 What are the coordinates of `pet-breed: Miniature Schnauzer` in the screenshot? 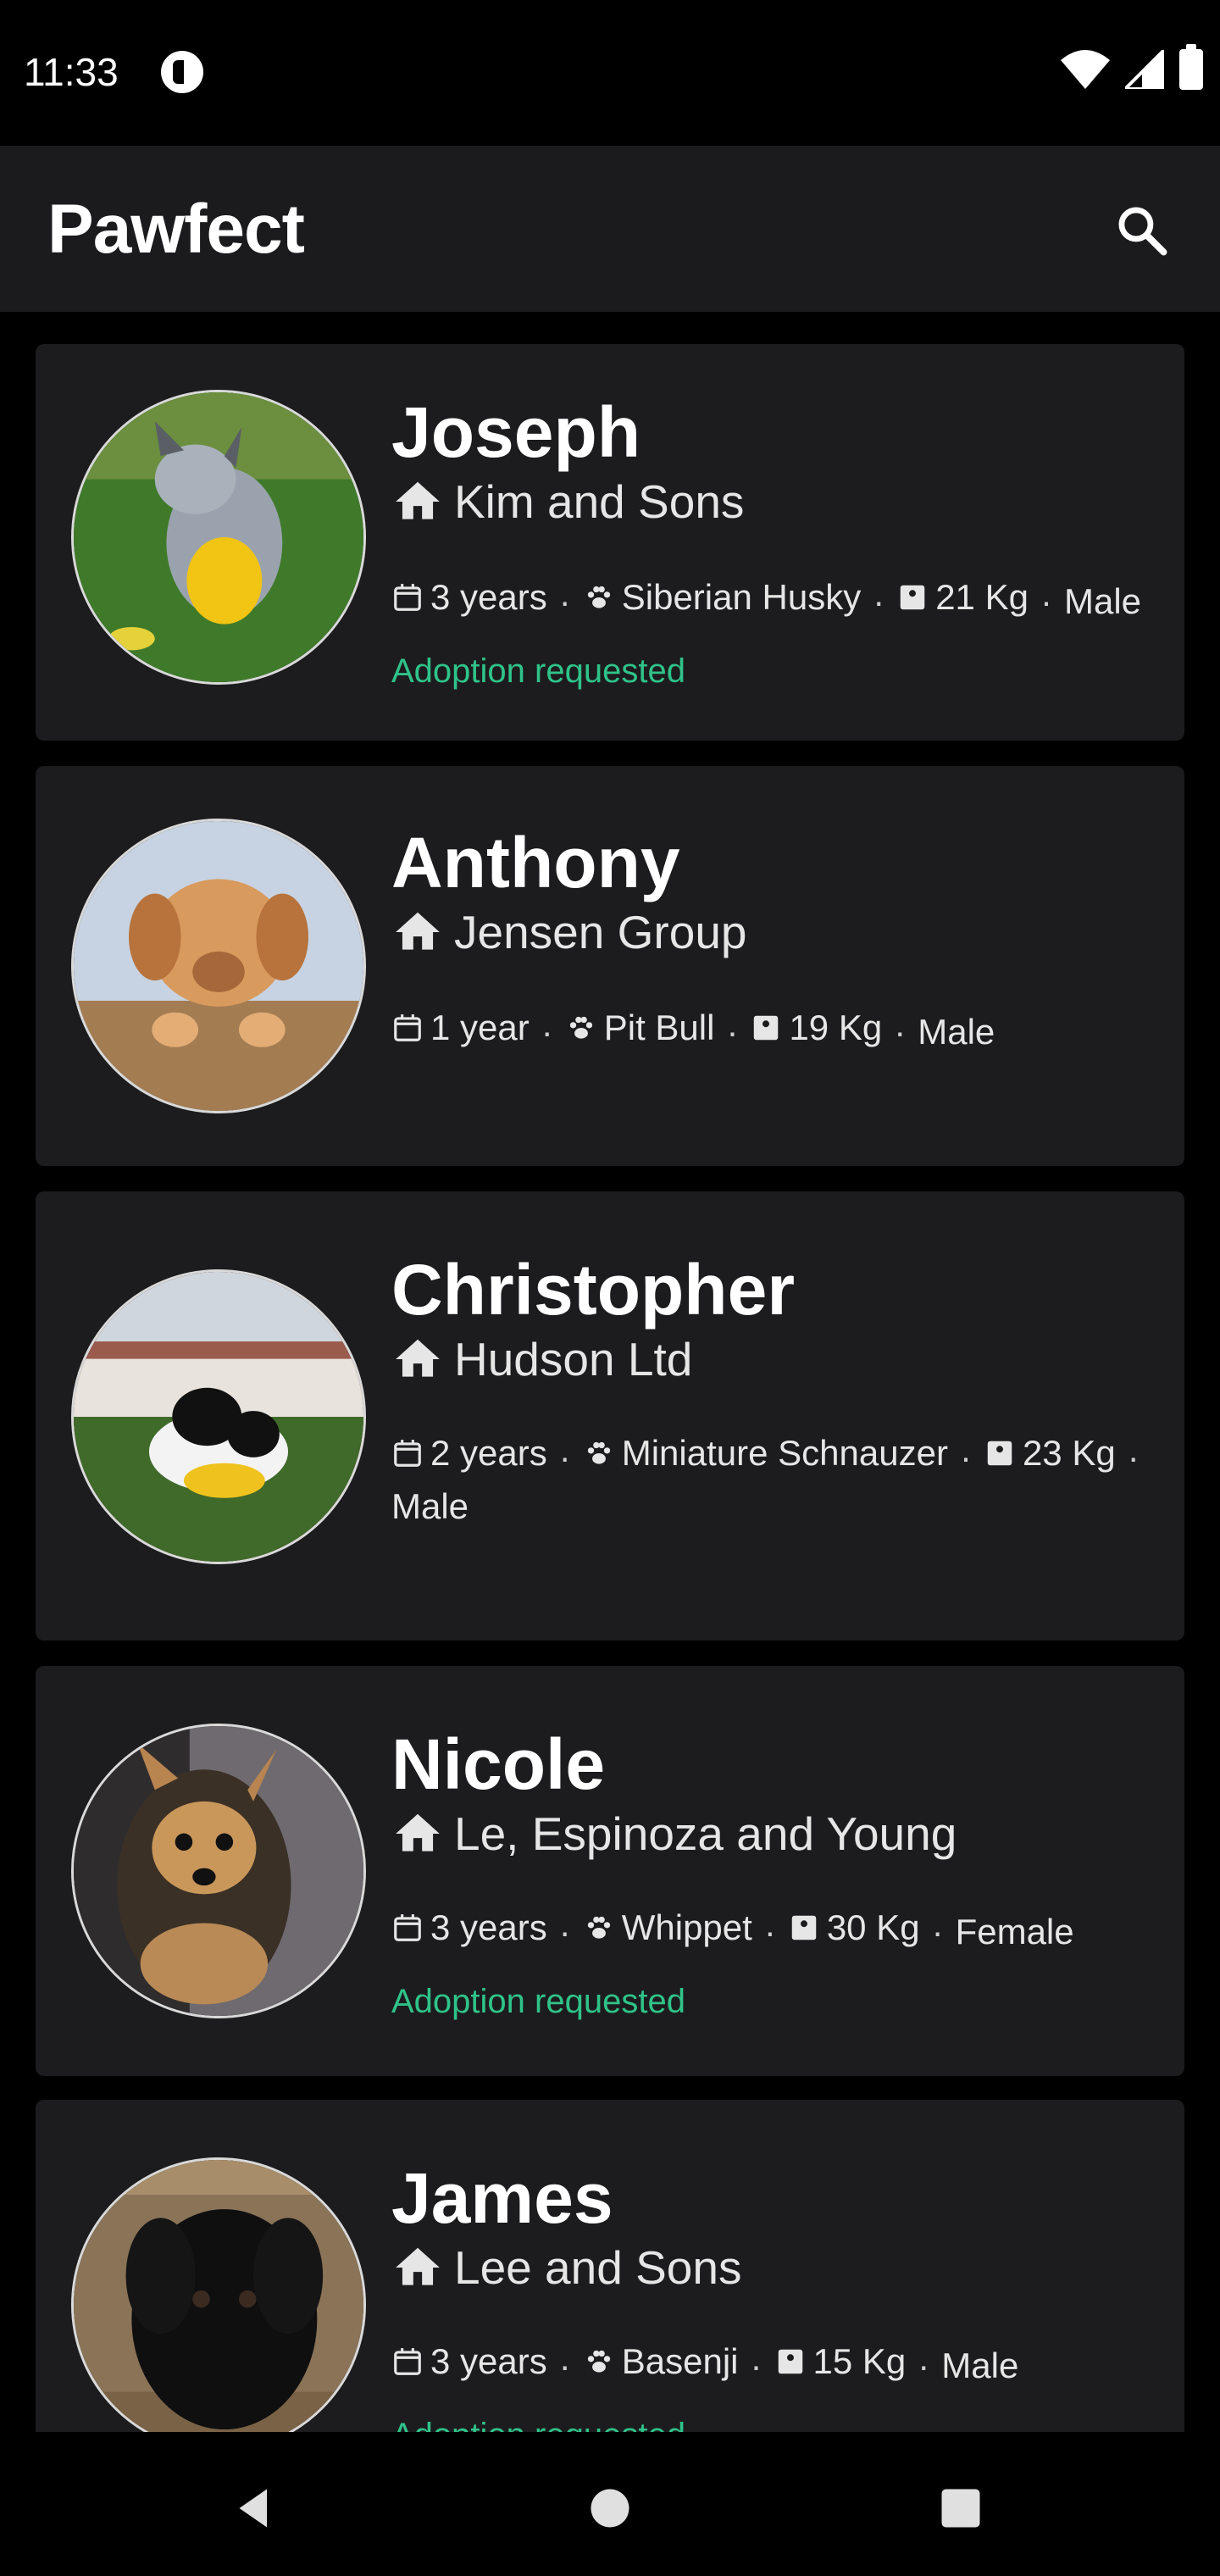 It's located at (784, 1453).